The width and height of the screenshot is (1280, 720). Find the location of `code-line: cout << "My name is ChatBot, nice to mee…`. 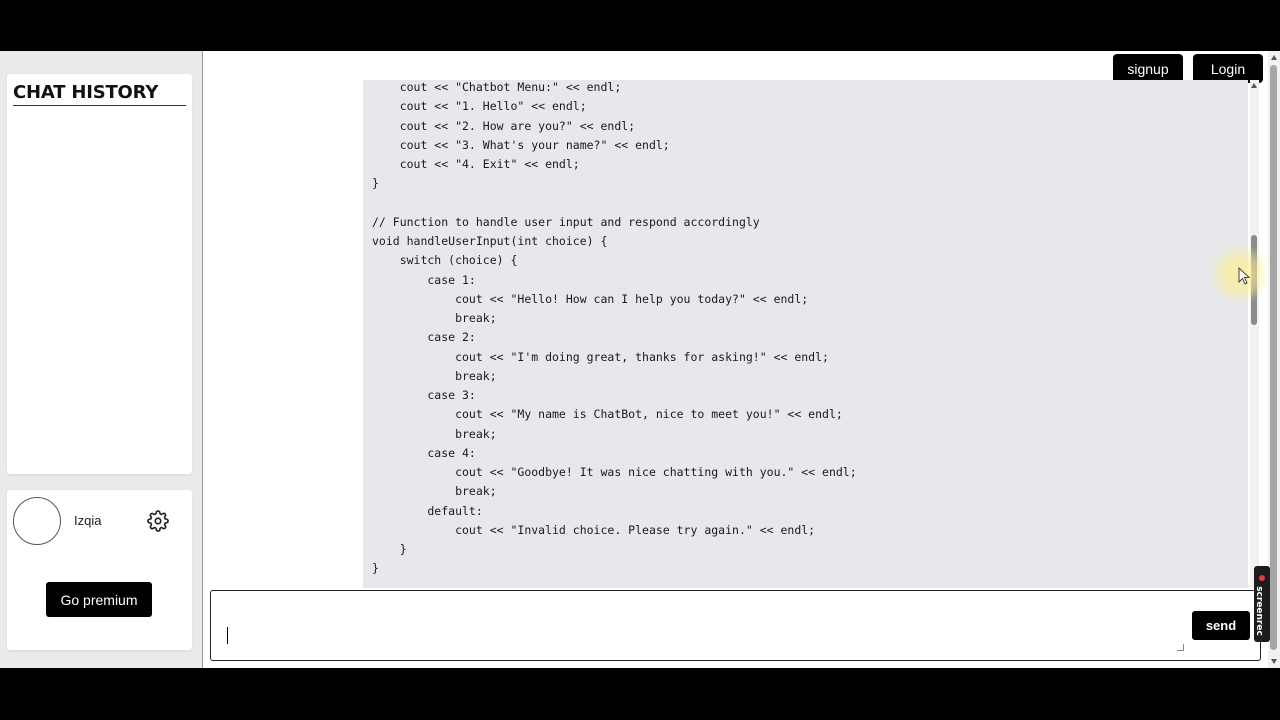

code-line: cout << "My name is ChatBot, nice to mee… is located at coordinates (607, 414).